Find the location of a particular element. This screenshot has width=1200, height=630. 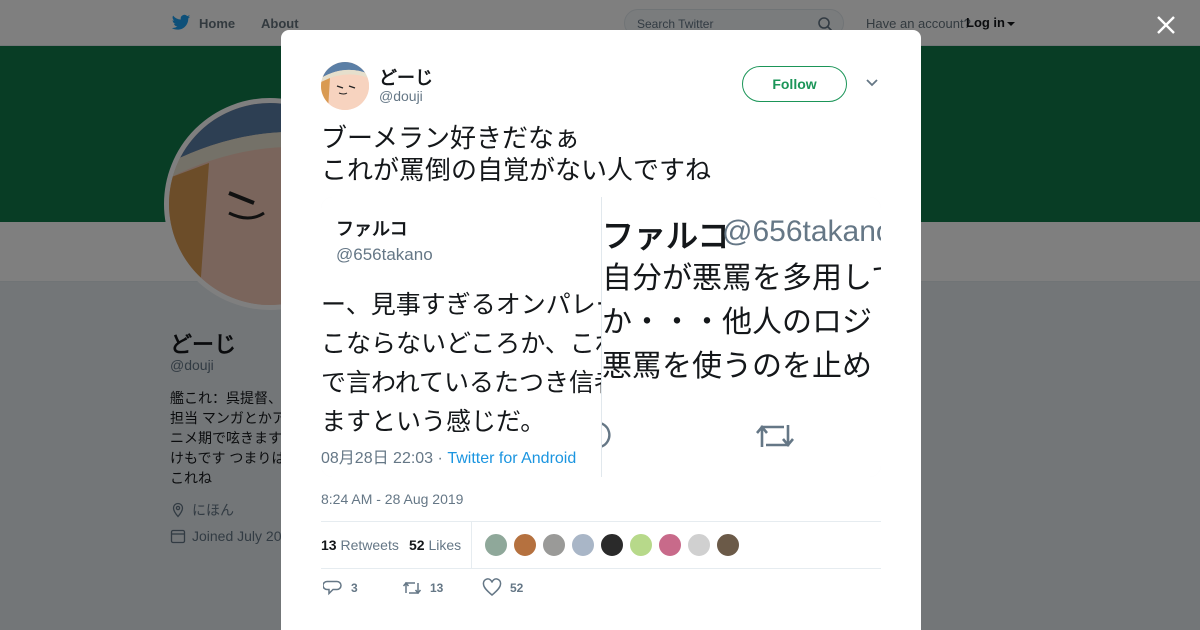

quoted-text-line-zoomed: 自分が悪罵を多用して is located at coordinates (741, 278).